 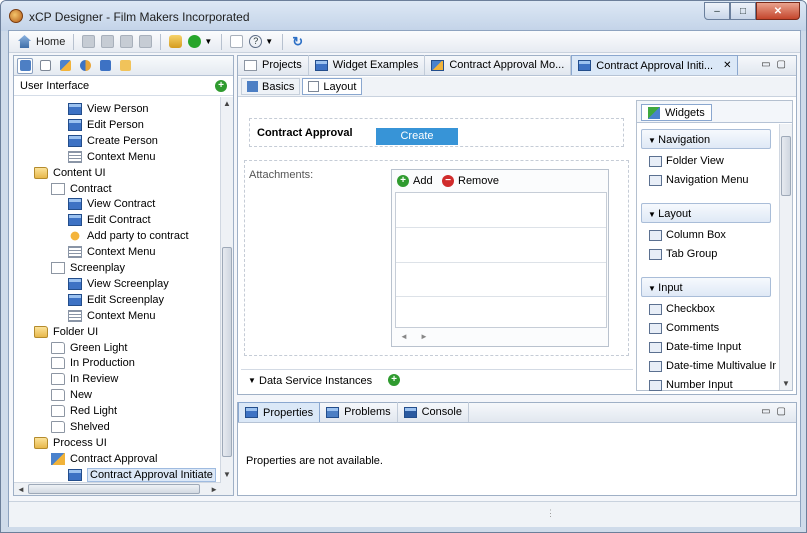 I want to click on home-icon, so click(x=24, y=41).